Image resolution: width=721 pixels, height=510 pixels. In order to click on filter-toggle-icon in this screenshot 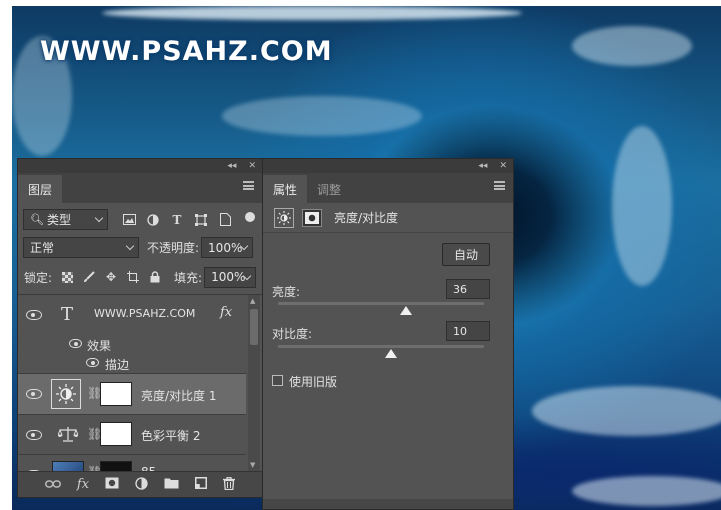, I will do `click(250, 217)`.